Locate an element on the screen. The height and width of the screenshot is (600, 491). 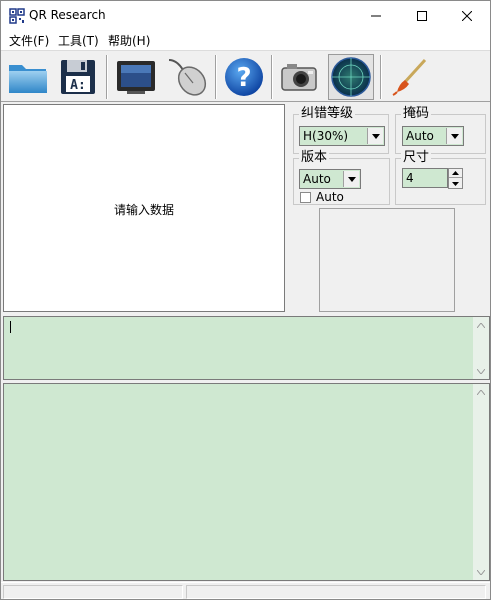
mouse-icon is located at coordinates (187, 77).